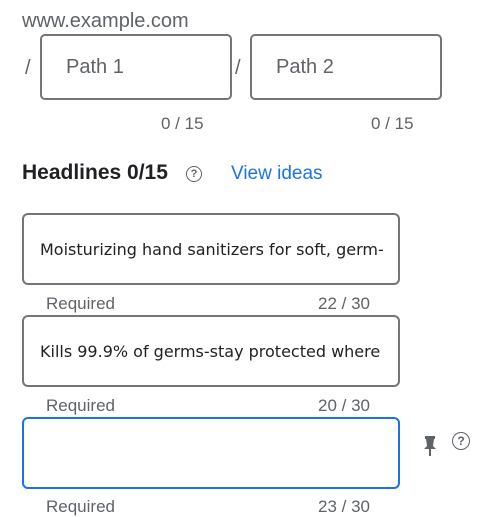 The height and width of the screenshot is (517, 496). What do you see at coordinates (136, 67) in the screenshot?
I see `path1-field: Path 1` at bounding box center [136, 67].